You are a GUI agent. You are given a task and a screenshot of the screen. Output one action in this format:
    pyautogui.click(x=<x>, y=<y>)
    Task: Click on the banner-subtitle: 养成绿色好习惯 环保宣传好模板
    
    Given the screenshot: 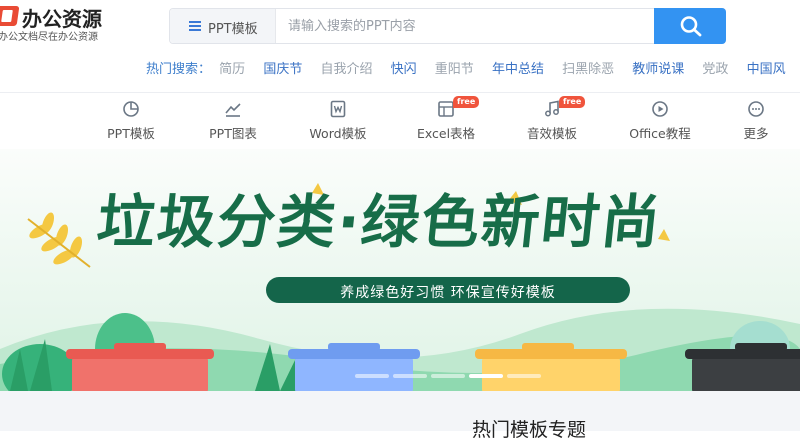 What is the action you would take?
    pyautogui.click(x=448, y=293)
    